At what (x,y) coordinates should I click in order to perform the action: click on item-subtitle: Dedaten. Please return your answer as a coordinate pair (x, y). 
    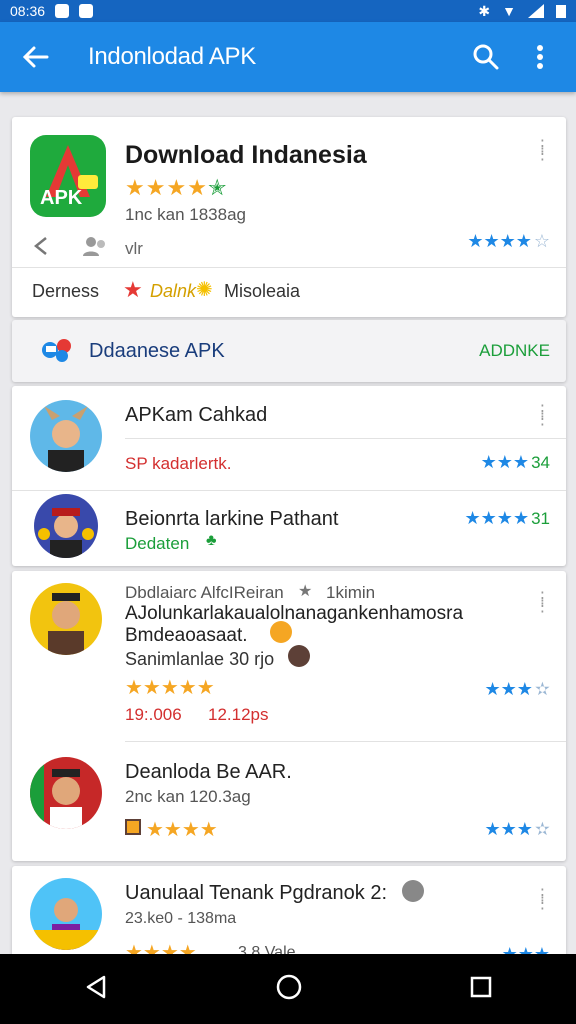
    Looking at the image, I should click on (157, 543).